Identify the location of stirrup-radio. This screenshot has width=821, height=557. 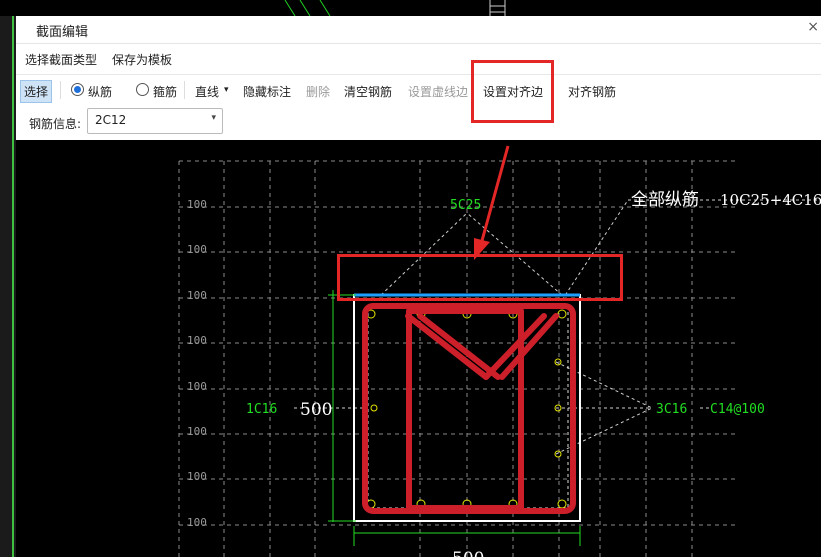
(142, 89).